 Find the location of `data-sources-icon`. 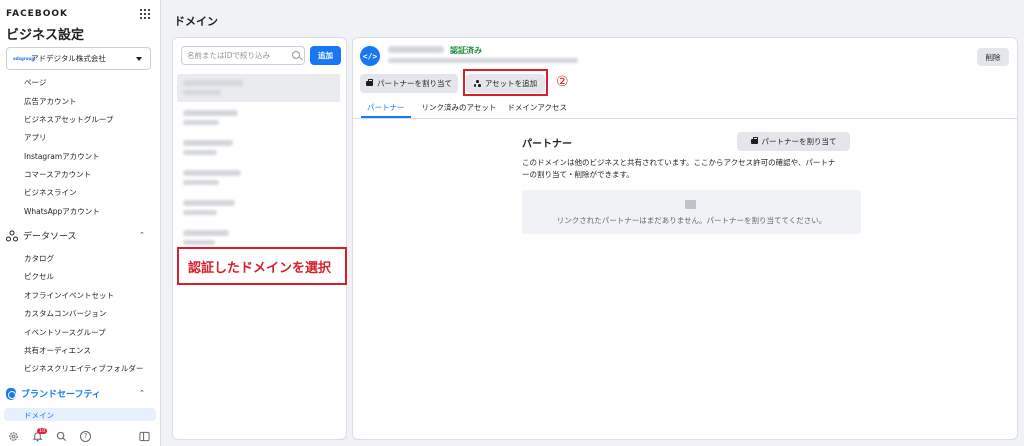

data-sources-icon is located at coordinates (12, 235).